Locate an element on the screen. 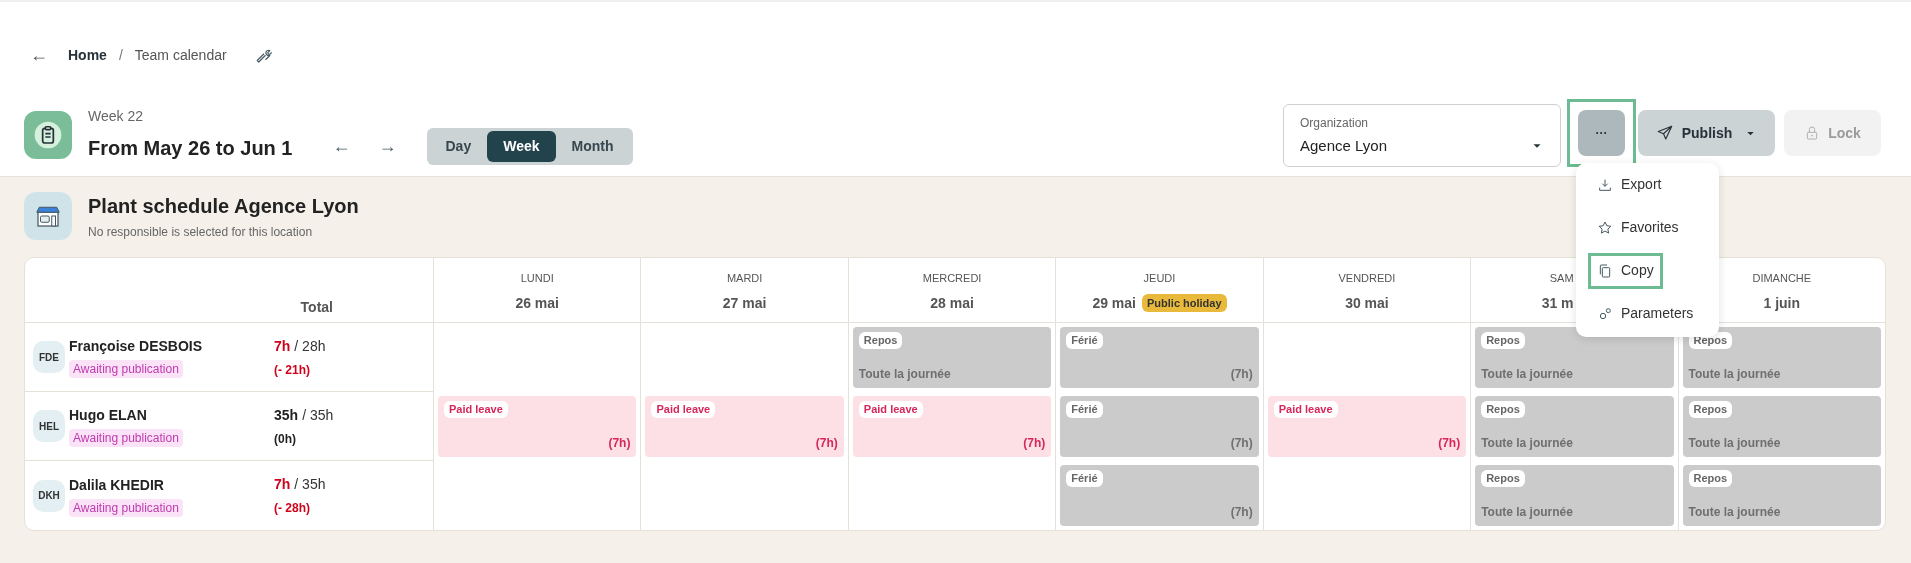 The height and width of the screenshot is (563, 1911). day-date: 30 mai is located at coordinates (1367, 303).